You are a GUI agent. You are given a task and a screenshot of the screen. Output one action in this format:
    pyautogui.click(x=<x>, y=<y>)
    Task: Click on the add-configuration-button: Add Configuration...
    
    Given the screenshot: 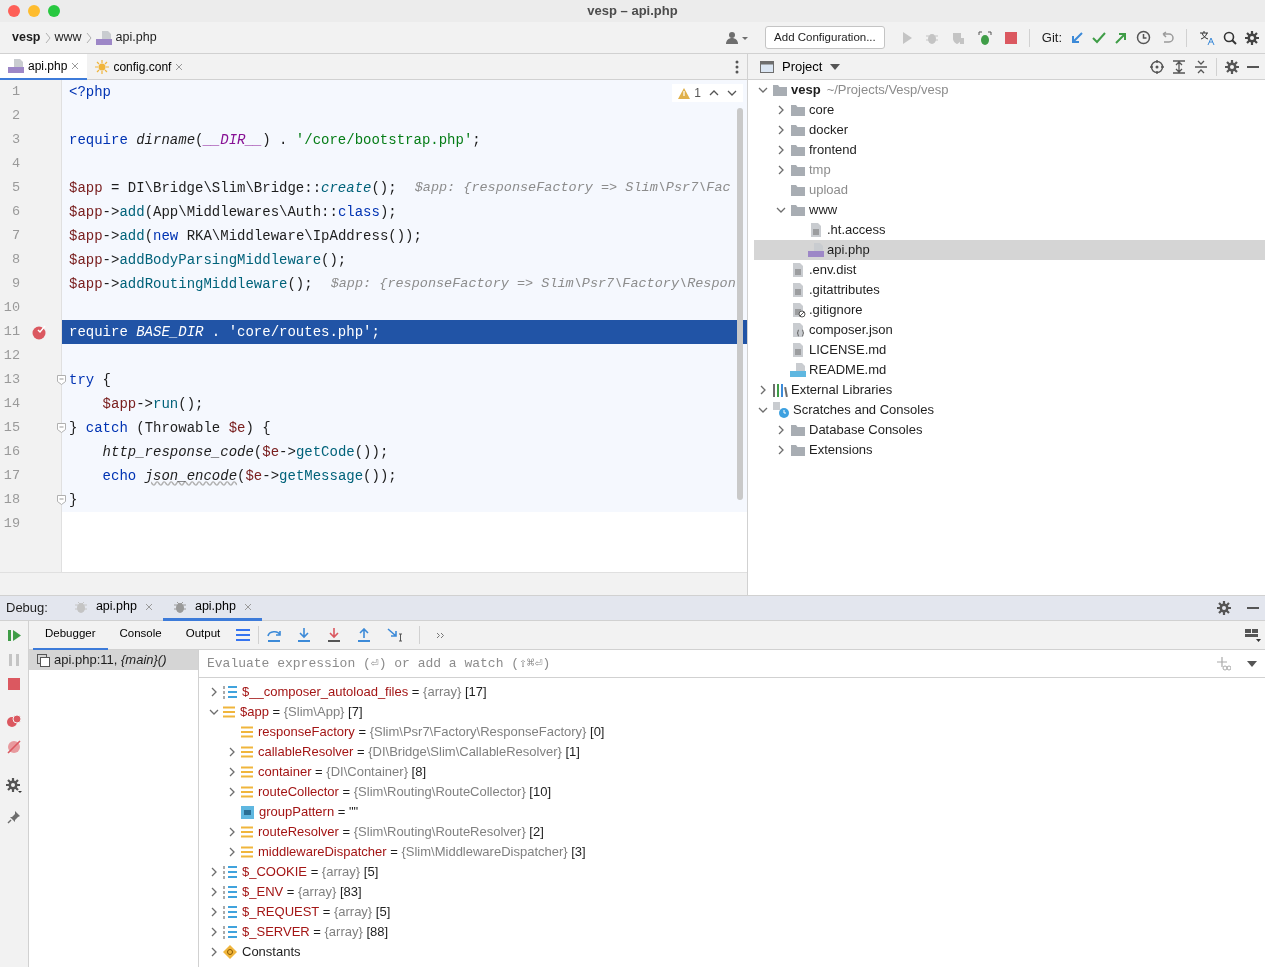 What is the action you would take?
    pyautogui.click(x=825, y=37)
    